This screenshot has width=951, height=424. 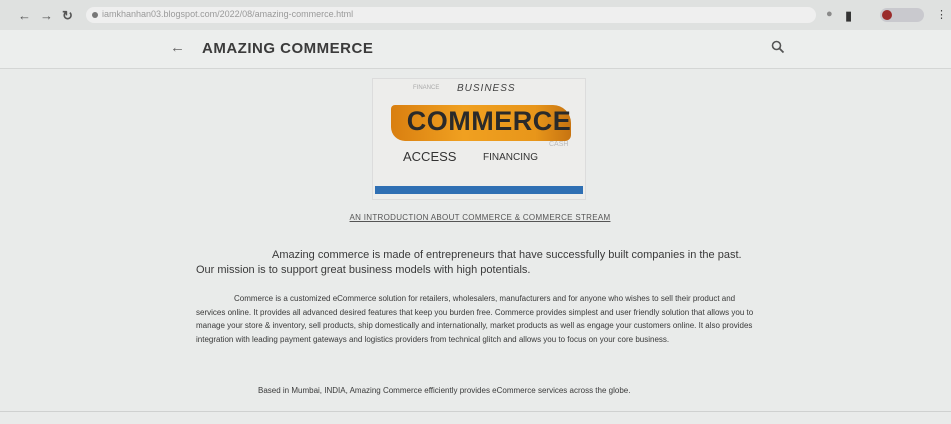 I want to click on back-arrow-icon: ←, so click(x=24, y=15).